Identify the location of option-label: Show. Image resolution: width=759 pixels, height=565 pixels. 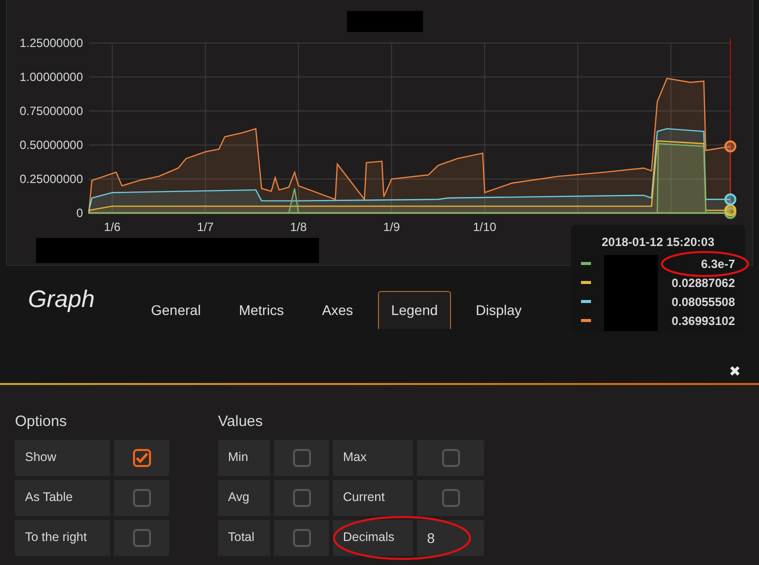
(62, 458).